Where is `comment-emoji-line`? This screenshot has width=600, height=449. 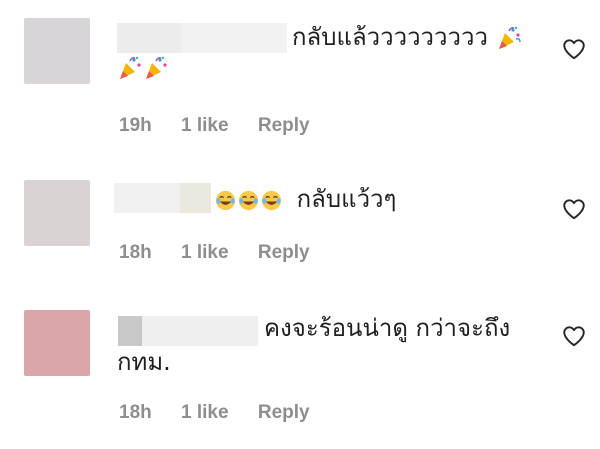
comment-emoji-line is located at coordinates (143, 67).